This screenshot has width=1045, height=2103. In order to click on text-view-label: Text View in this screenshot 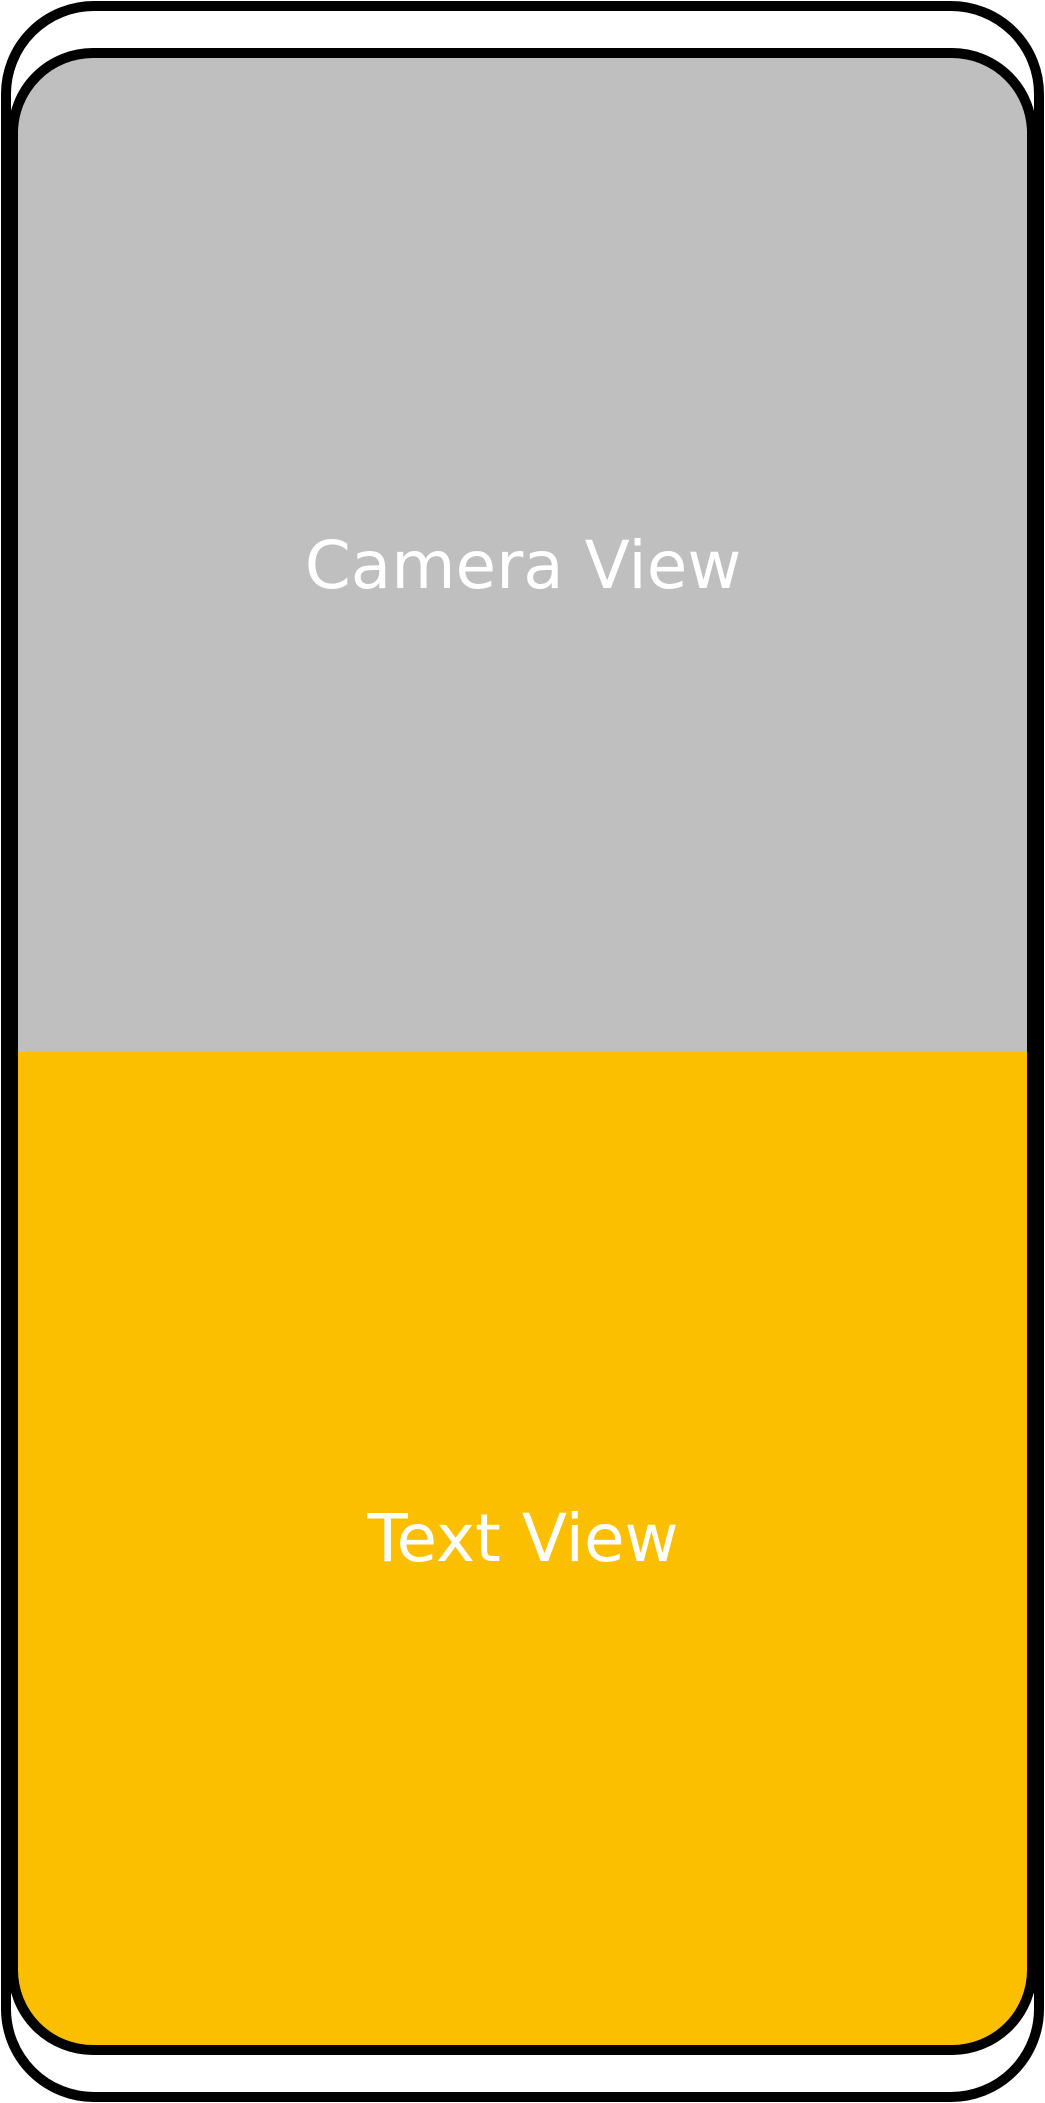, I will do `click(522, 1538)`.